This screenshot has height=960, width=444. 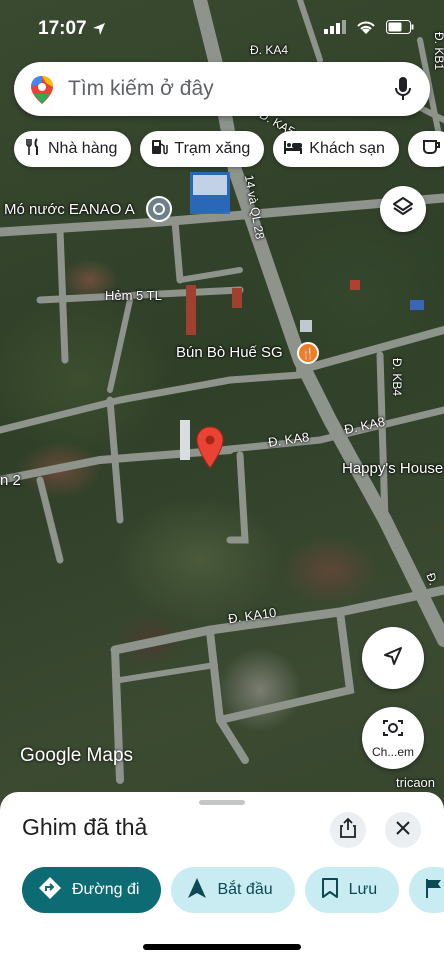 I want to click on layers-icon, so click(x=403, y=209).